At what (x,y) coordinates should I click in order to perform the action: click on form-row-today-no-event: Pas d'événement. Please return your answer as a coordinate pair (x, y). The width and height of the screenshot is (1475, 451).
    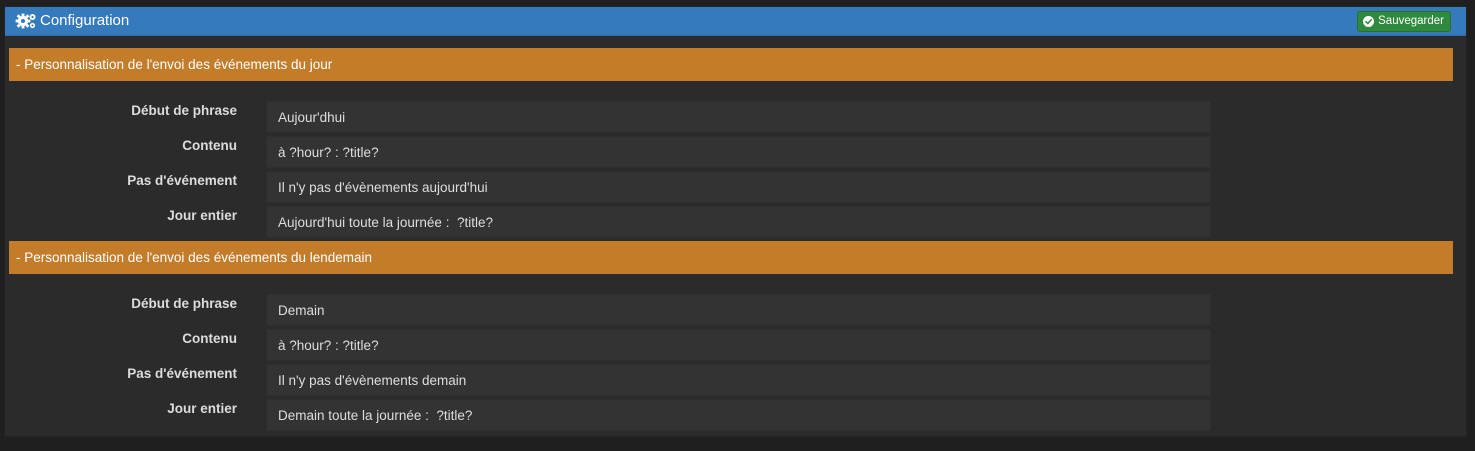
    Looking at the image, I should click on (735, 187).